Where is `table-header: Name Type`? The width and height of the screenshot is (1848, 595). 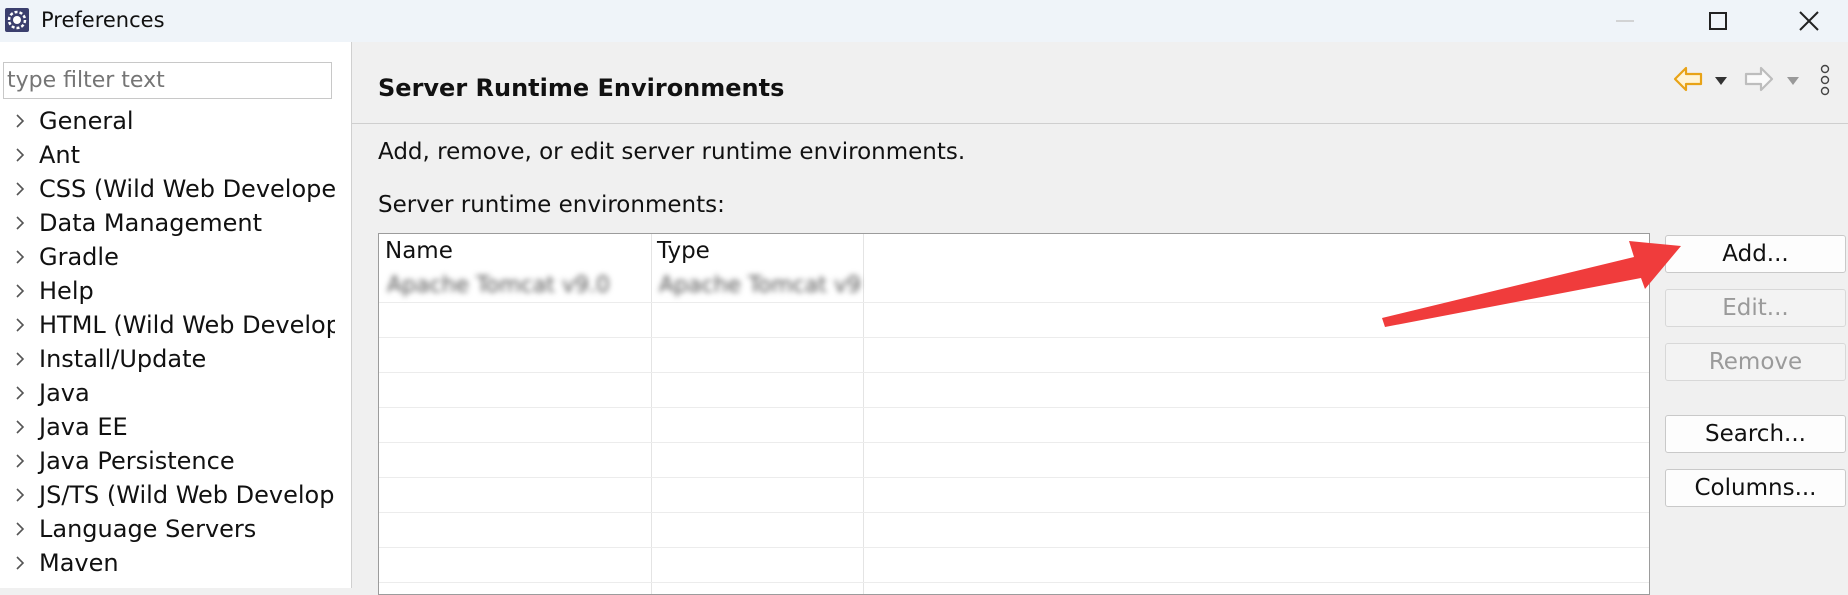 table-header: Name Type is located at coordinates (1014, 251).